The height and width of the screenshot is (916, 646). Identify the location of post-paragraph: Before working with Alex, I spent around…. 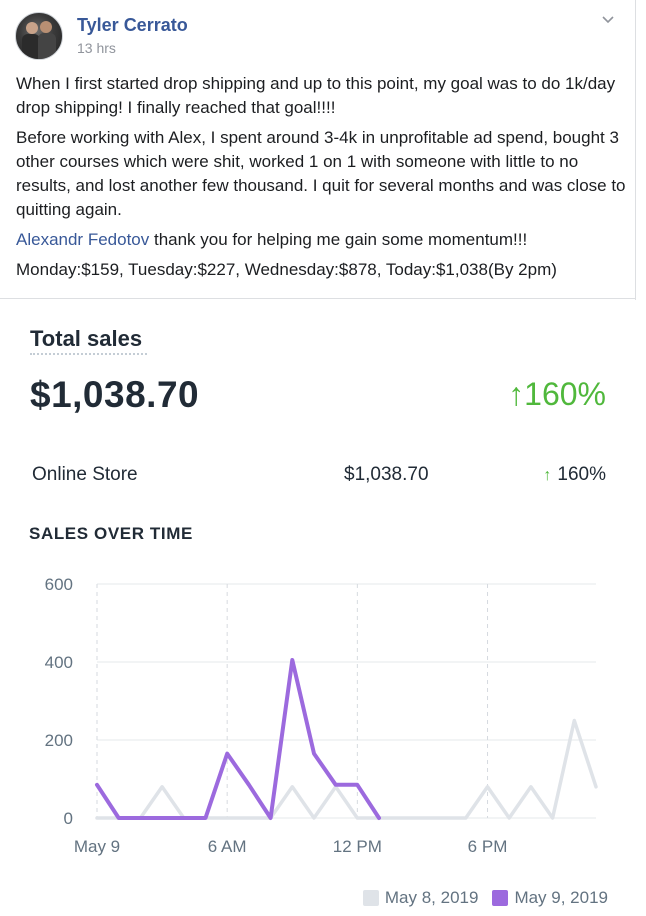
(321, 173).